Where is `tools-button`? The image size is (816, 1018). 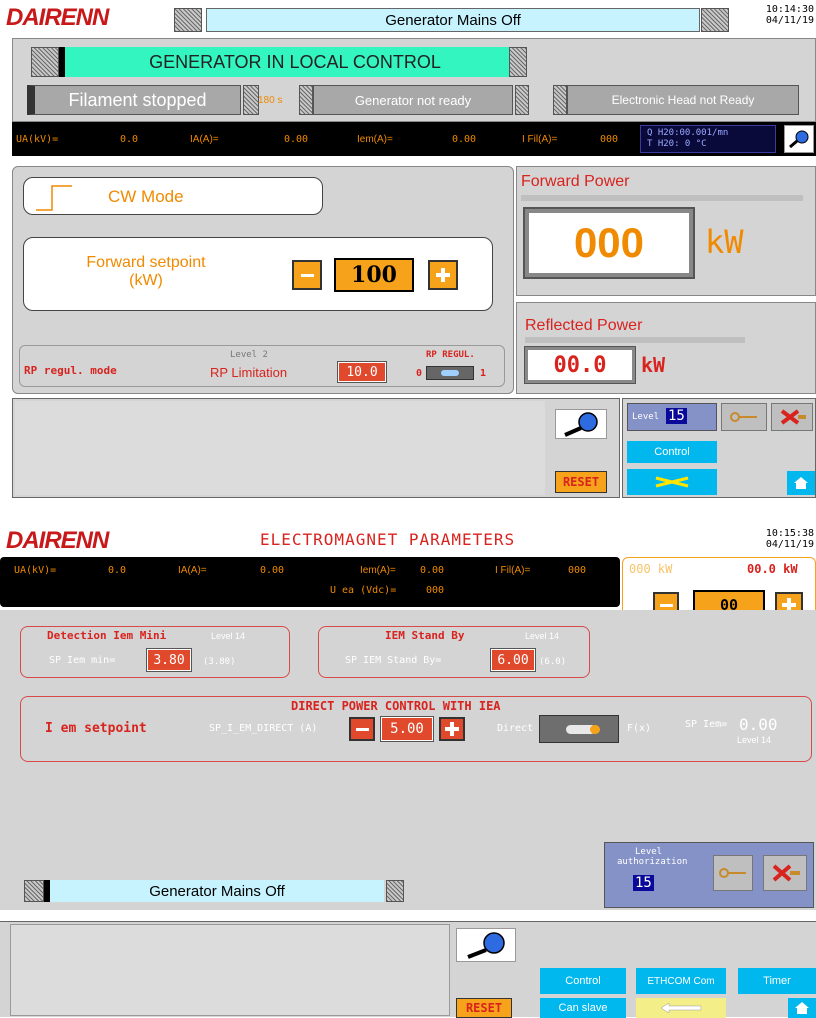
tools-button is located at coordinates (672, 482).